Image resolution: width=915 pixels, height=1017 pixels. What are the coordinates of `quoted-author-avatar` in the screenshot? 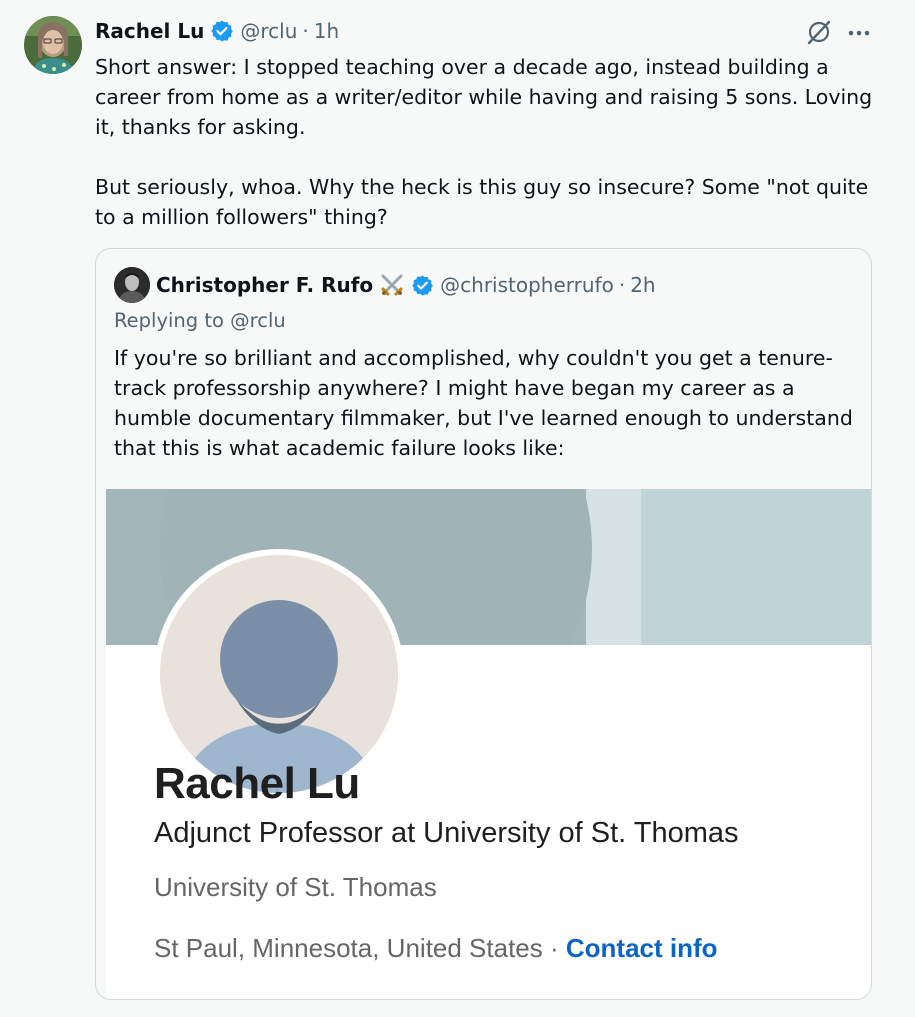 It's located at (132, 285).